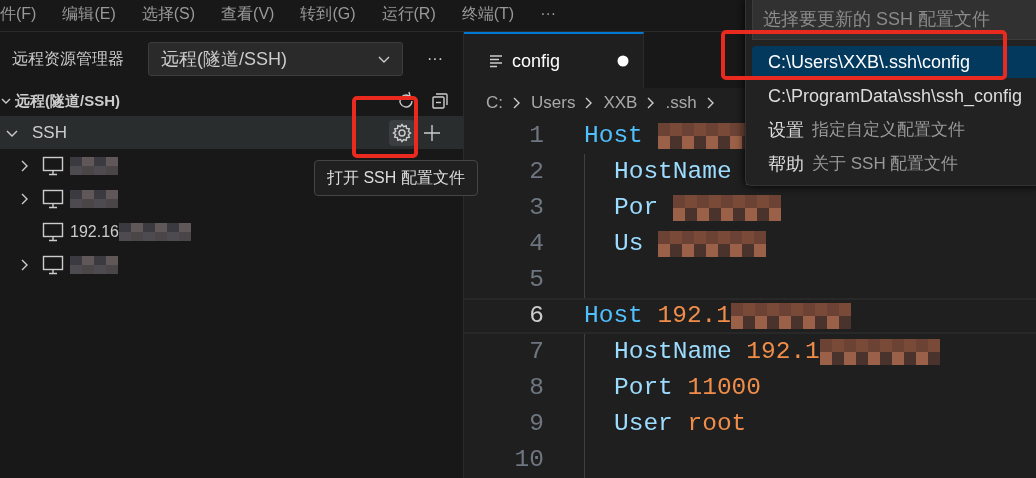 This screenshot has height=478, width=1036. I want to click on settings-button, so click(402, 132).